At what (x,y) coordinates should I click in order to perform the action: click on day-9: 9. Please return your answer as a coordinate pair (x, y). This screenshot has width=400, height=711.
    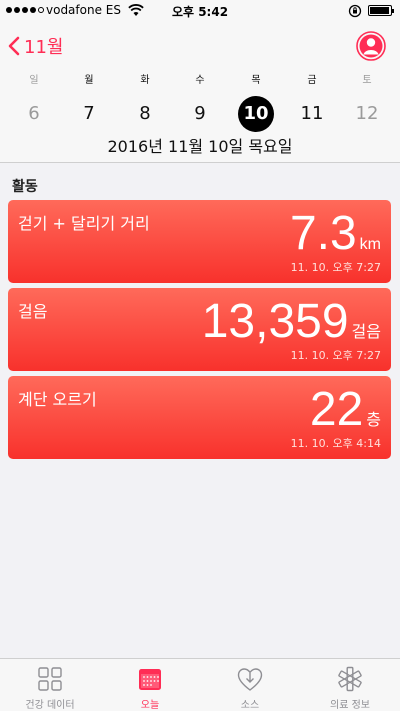
    Looking at the image, I should click on (200, 114).